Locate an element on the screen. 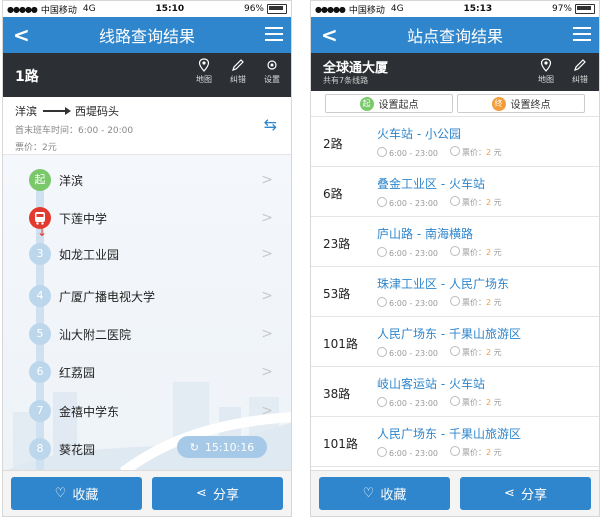  swap-direction-icon: ⇆ is located at coordinates (270, 124).